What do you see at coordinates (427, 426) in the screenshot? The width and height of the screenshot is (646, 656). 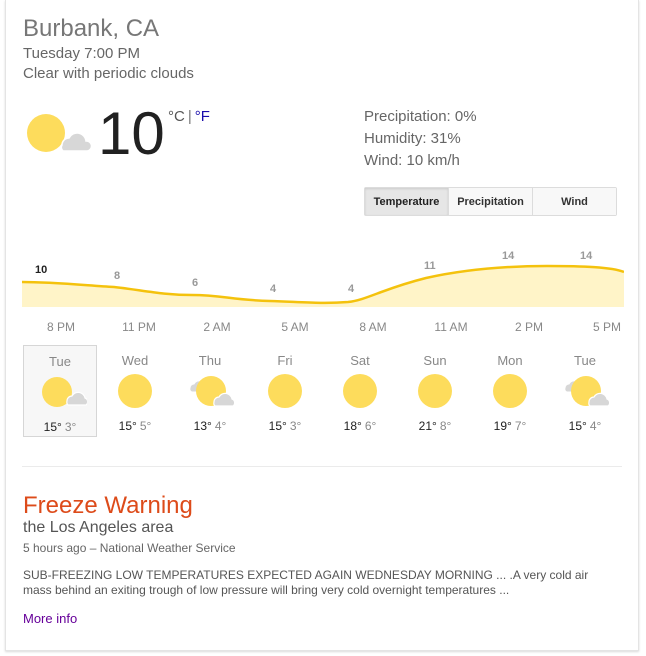 I see `day-high: 21°` at bounding box center [427, 426].